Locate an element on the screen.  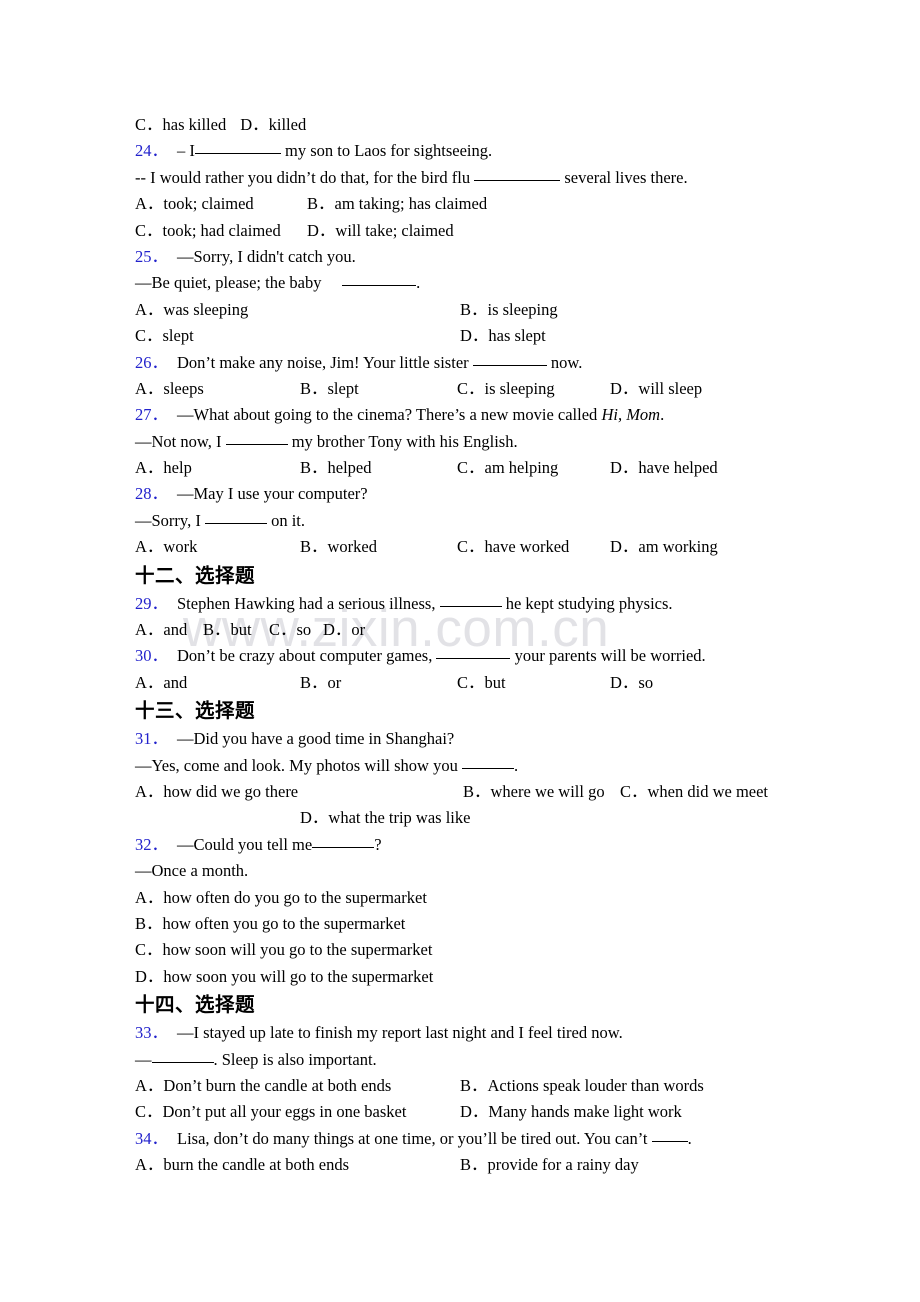
question-25-options-row-1: A．was sleeping B．is sleeping is located at coordinates (527, 310).